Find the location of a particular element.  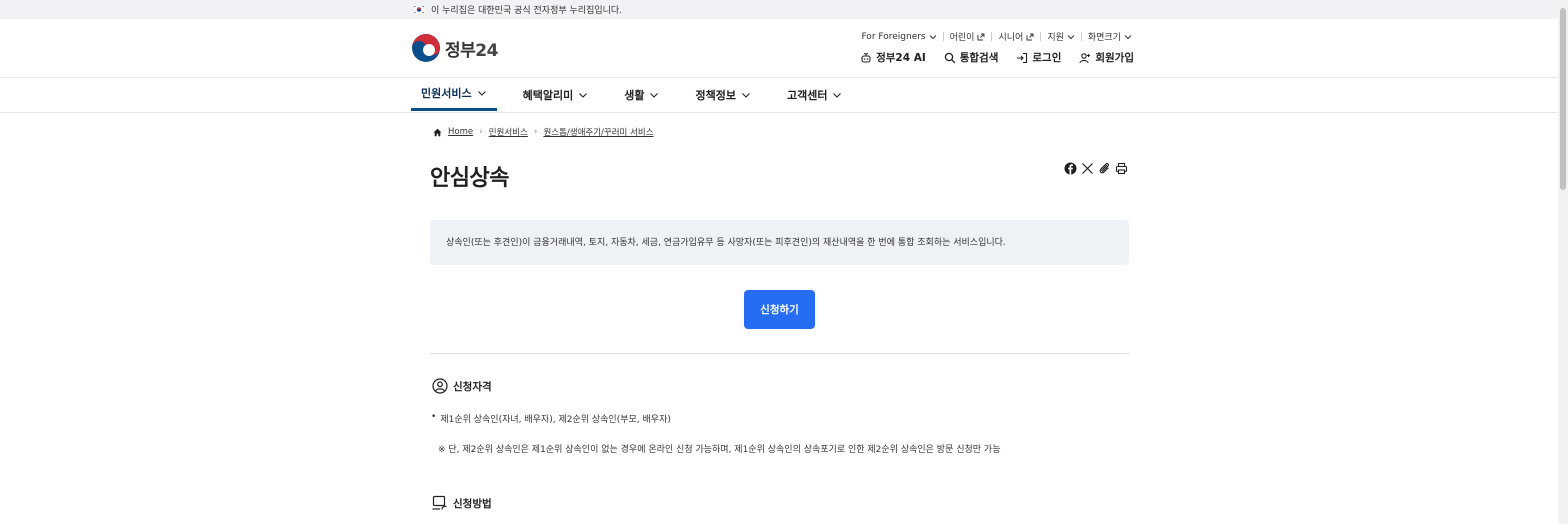

print-icon is located at coordinates (1121, 168).